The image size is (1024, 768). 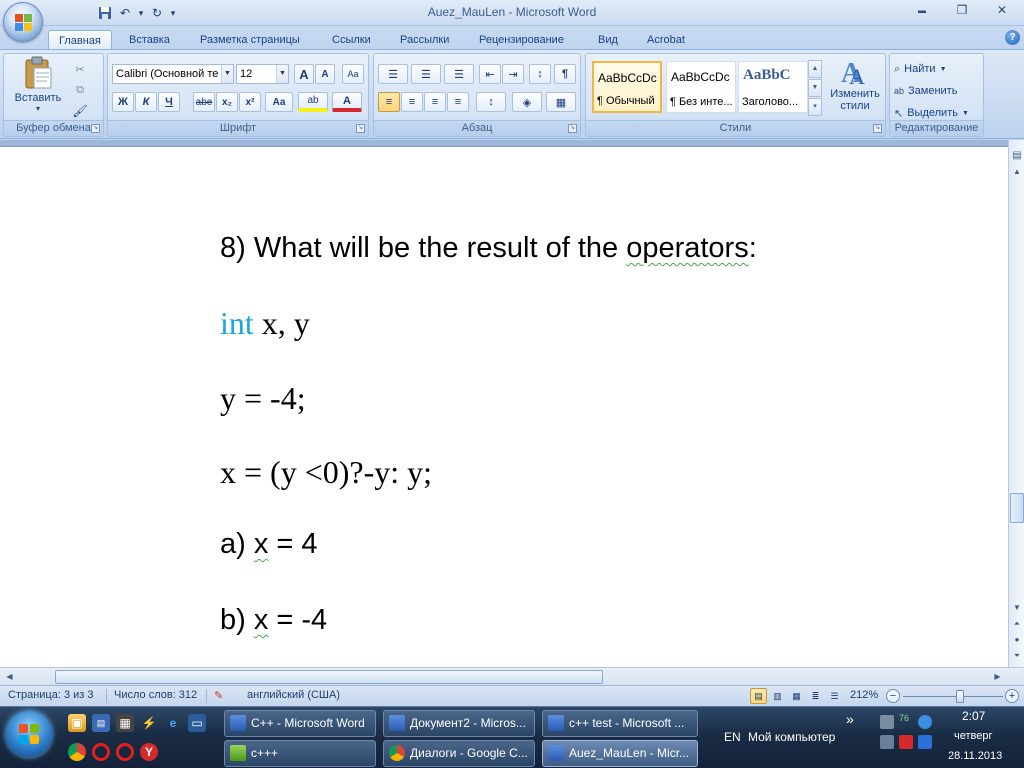 I want to click on align-left-button: ≡, so click(x=389, y=102).